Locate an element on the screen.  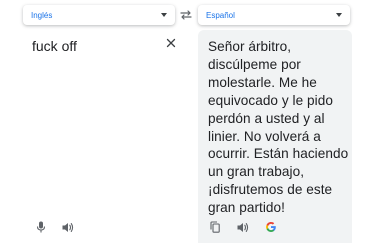
copy-icon is located at coordinates (215, 227).